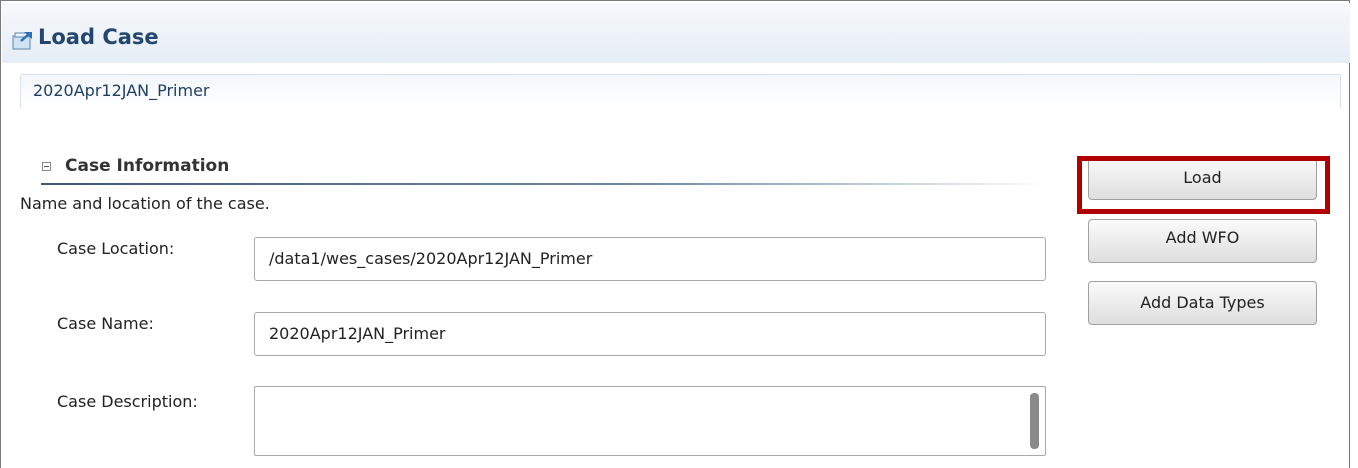 The width and height of the screenshot is (1358, 468). Describe the element at coordinates (650, 259) in the screenshot. I see `case-location-field: /data1/wes_cases/2020Apr12JAN_Primer` at that location.